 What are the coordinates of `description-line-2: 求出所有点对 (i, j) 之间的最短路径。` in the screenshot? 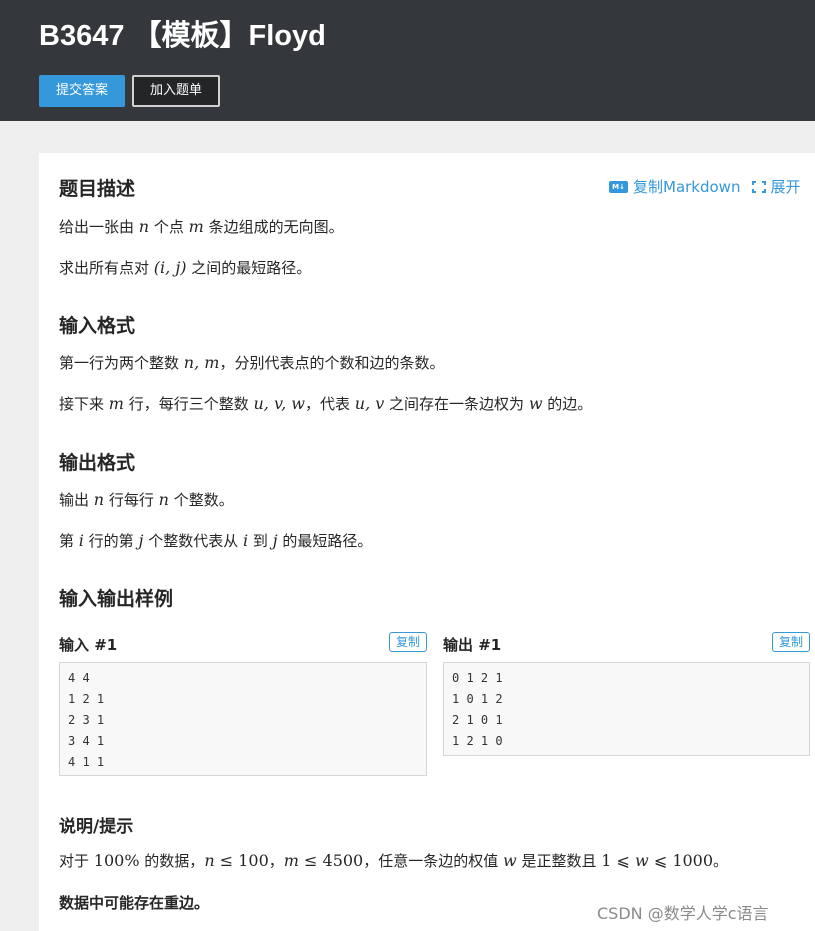 It's located at (185, 267).